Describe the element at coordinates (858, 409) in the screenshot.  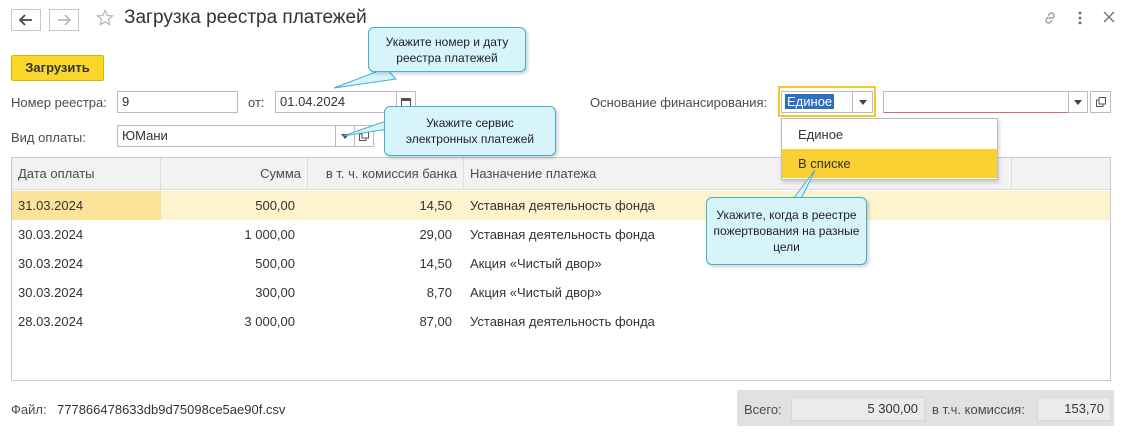
I see `total-value: 5 300,00` at that location.